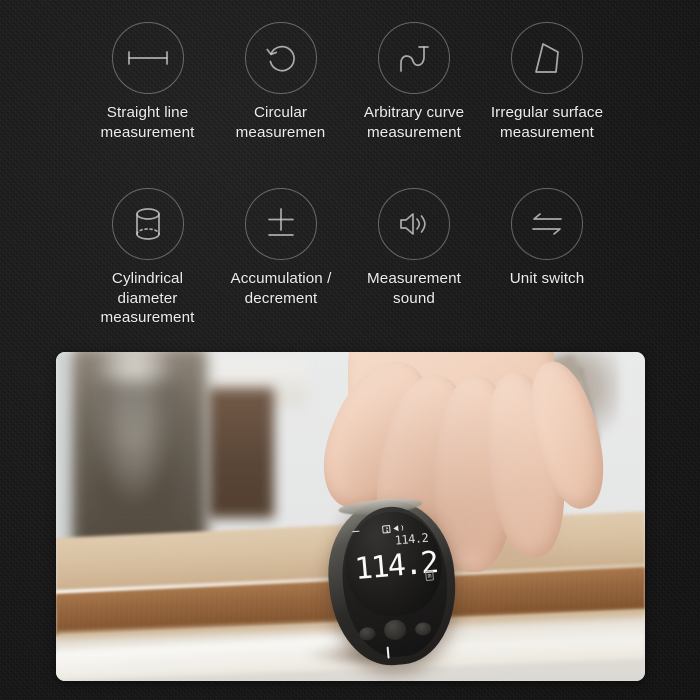 Image resolution: width=700 pixels, height=700 pixels. What do you see at coordinates (547, 122) in the screenshot?
I see `feature-label: Irregular surface measurement` at bounding box center [547, 122].